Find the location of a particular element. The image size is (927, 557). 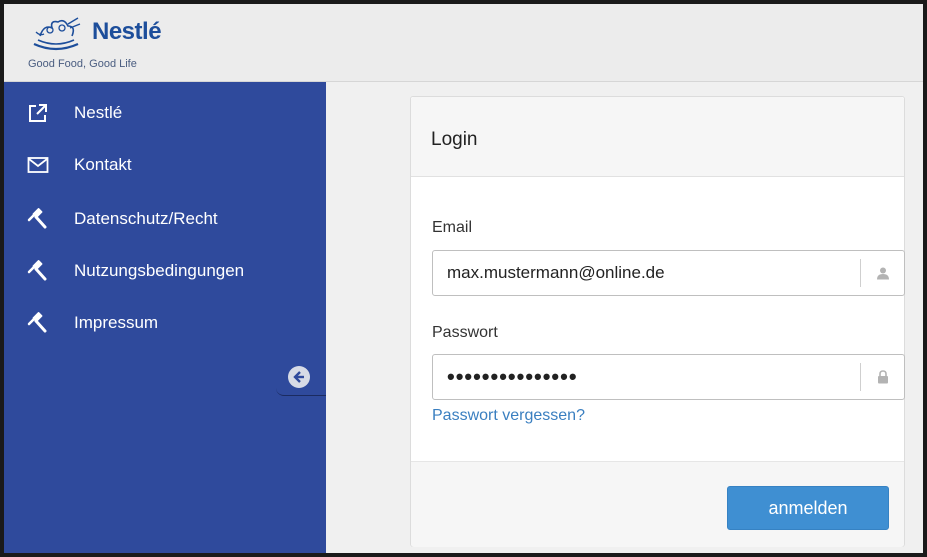

sidebar-collapse-toggle is located at coordinates (301, 376).